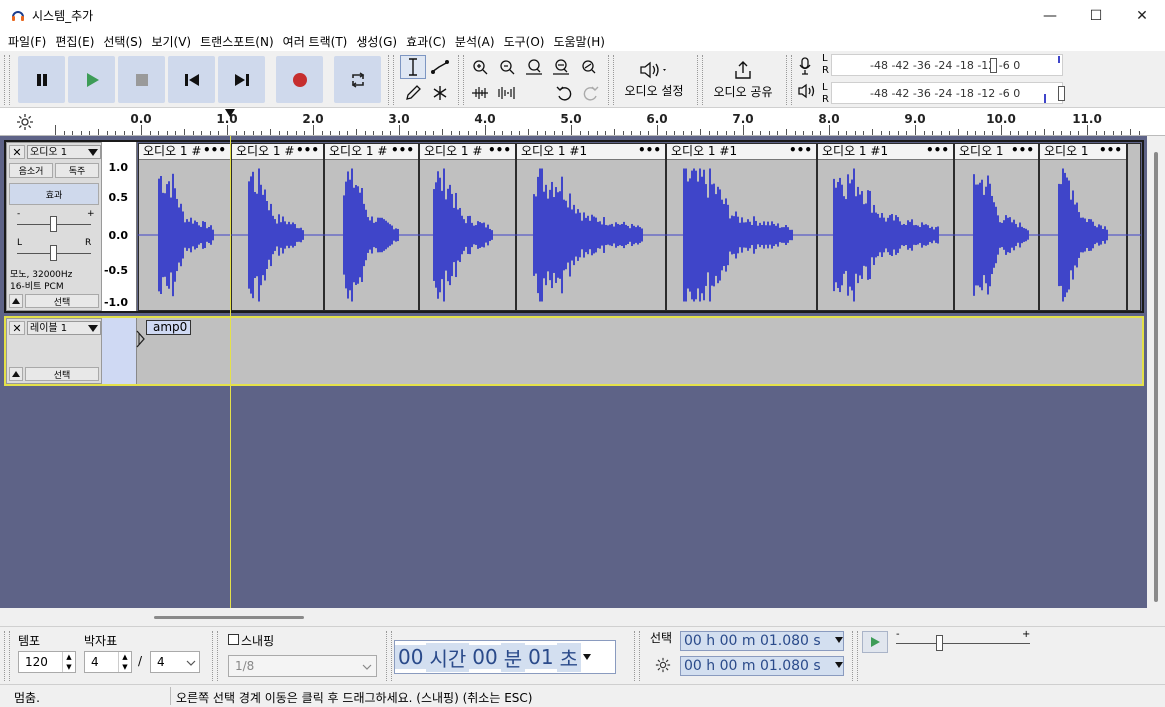 The width and height of the screenshot is (1165, 707). What do you see at coordinates (302, 666) in the screenshot?
I see `snap-resolution-select: 1/8` at bounding box center [302, 666].